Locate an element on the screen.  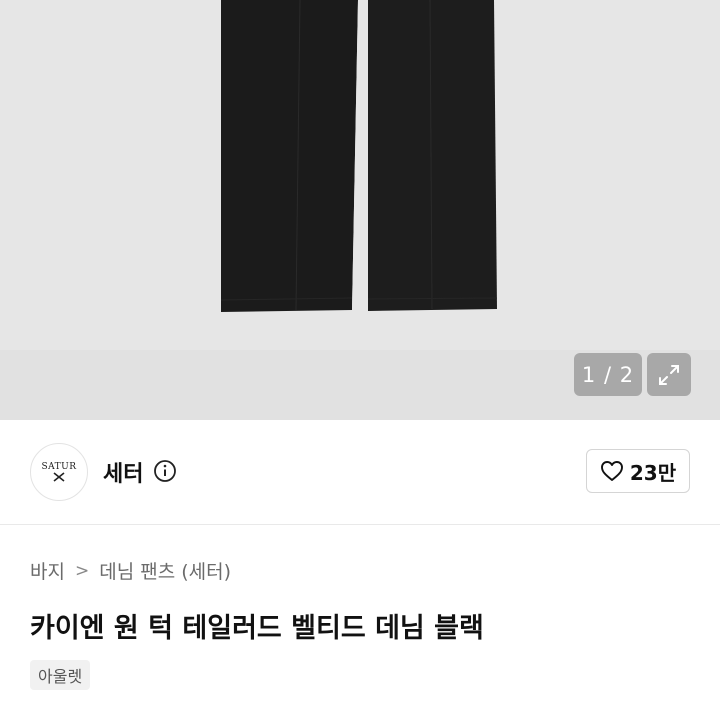
breadcrumb-item-category: 바지 is located at coordinates (47, 570).